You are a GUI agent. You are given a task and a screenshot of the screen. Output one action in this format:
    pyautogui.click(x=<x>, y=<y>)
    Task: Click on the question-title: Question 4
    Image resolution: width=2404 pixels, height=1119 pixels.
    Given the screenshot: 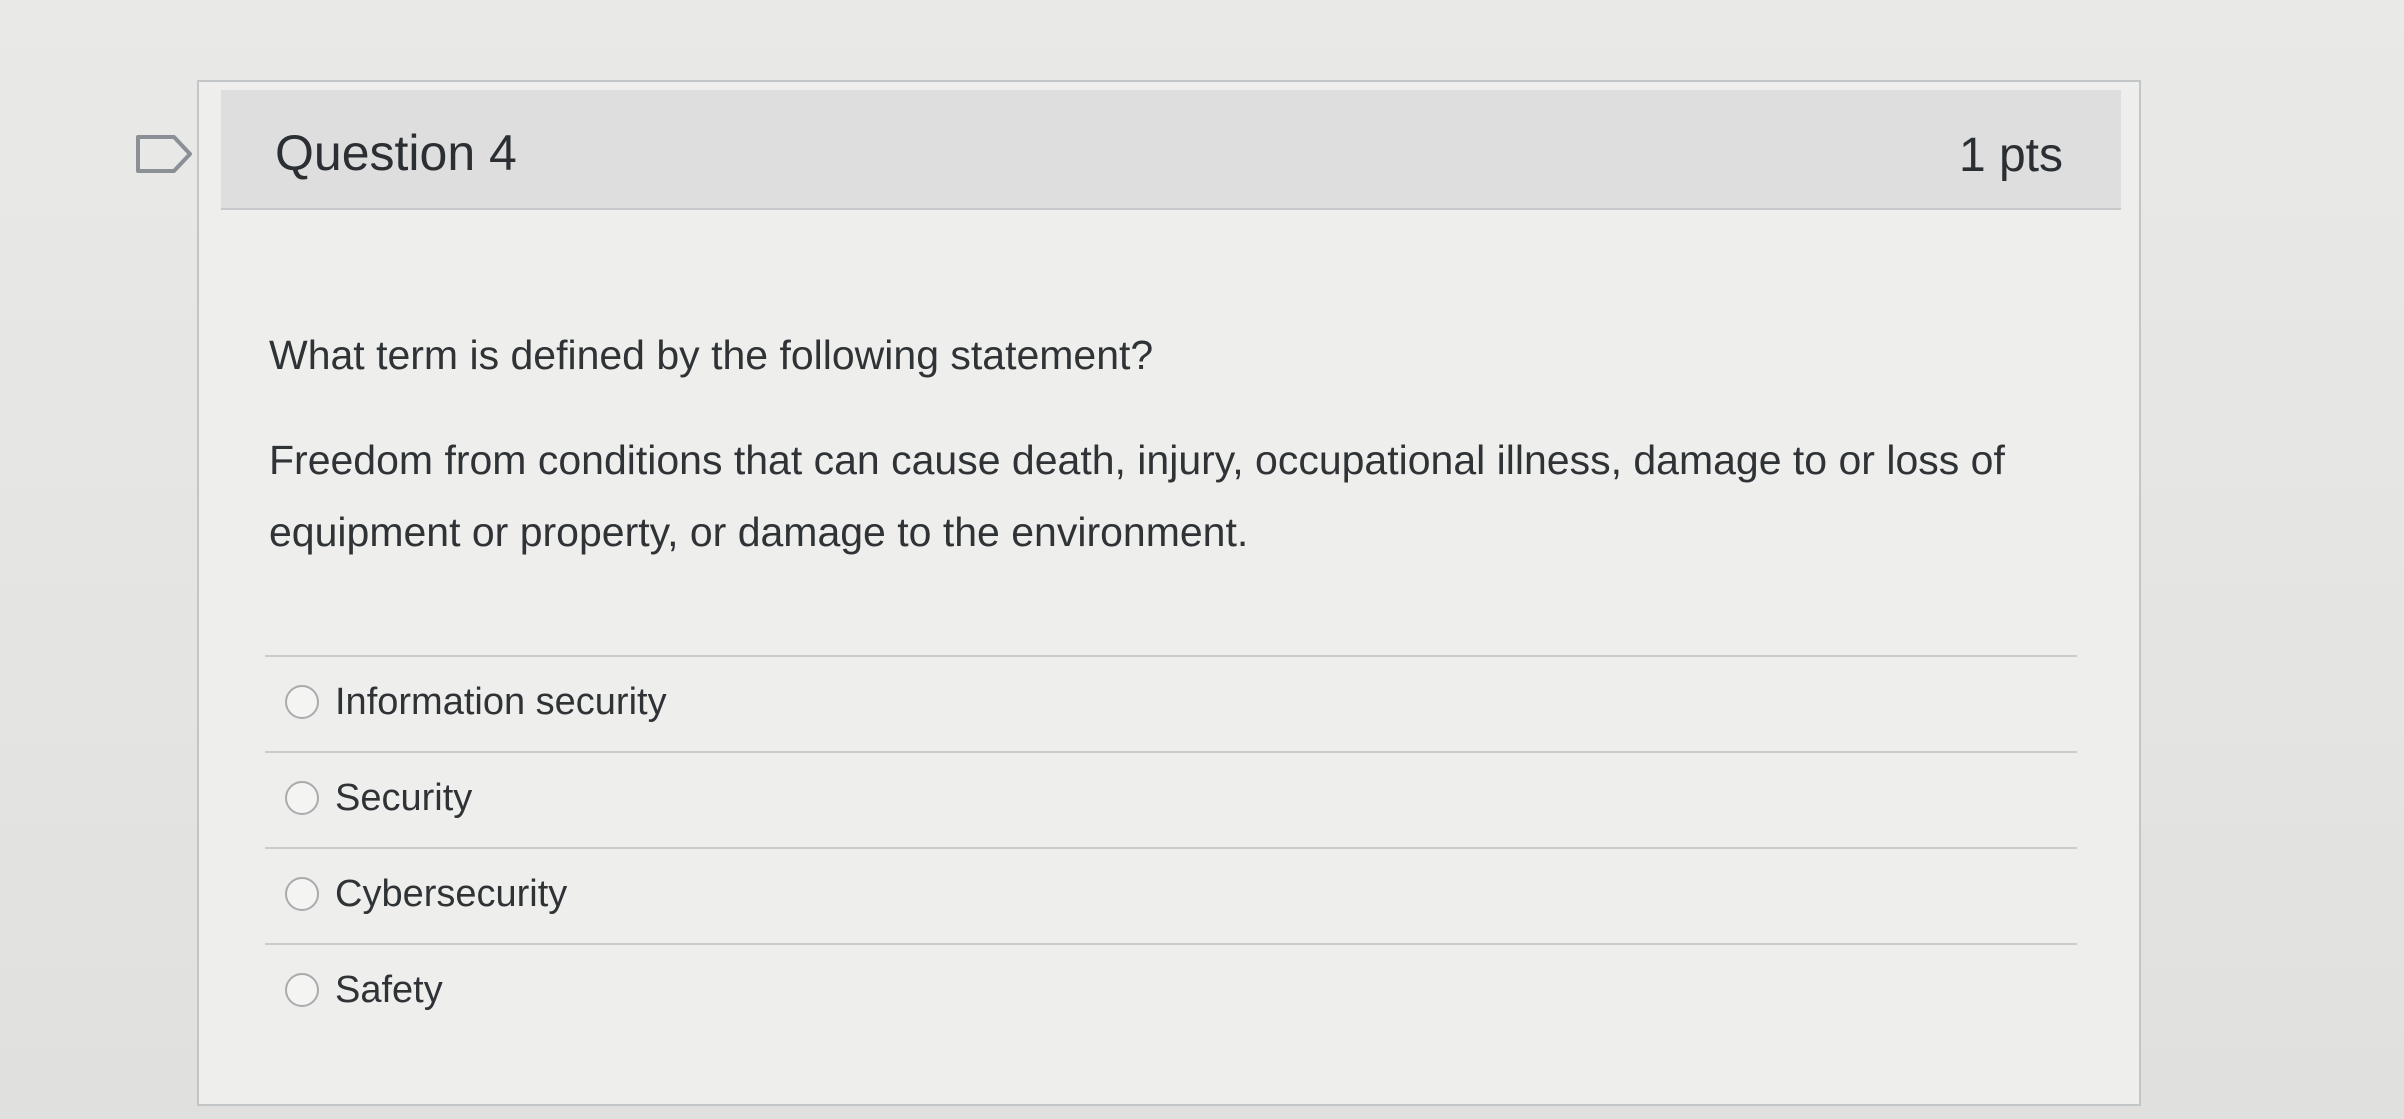 What is the action you would take?
    pyautogui.click(x=396, y=153)
    